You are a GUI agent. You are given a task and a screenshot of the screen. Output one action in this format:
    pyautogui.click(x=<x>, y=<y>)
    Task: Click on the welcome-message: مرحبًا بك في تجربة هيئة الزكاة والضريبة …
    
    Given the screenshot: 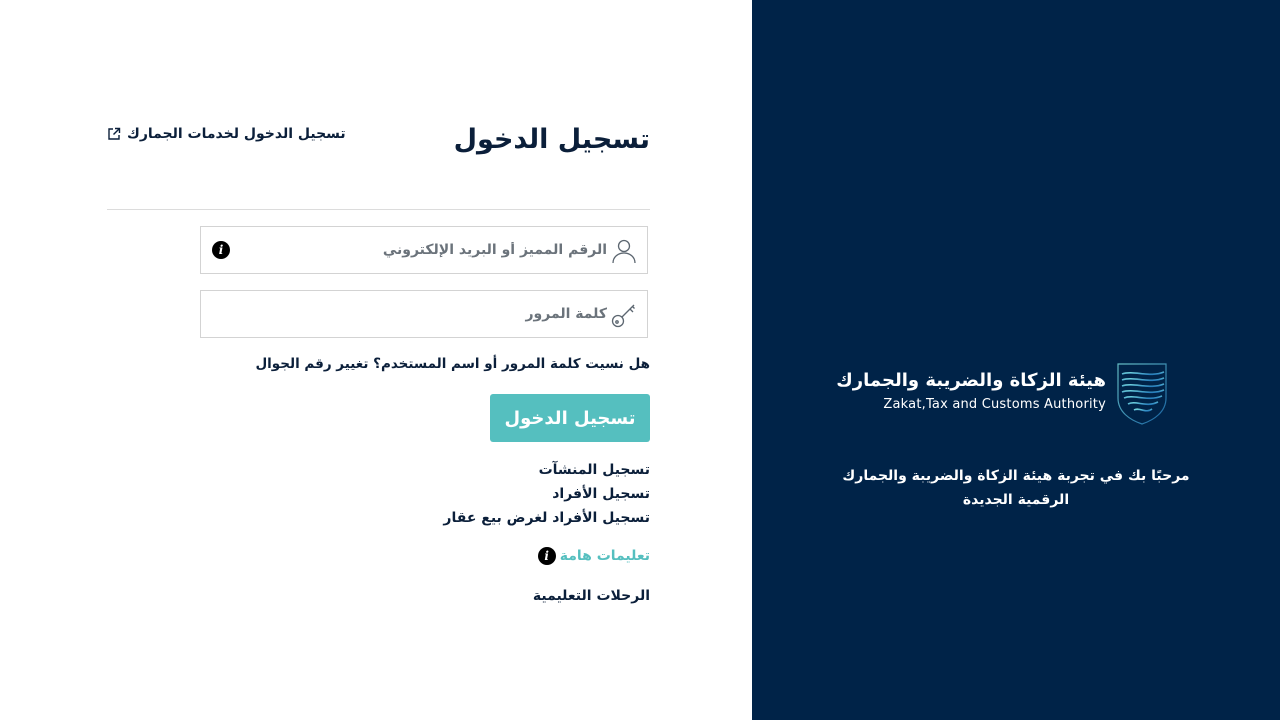 What is the action you would take?
    pyautogui.click(x=1016, y=488)
    